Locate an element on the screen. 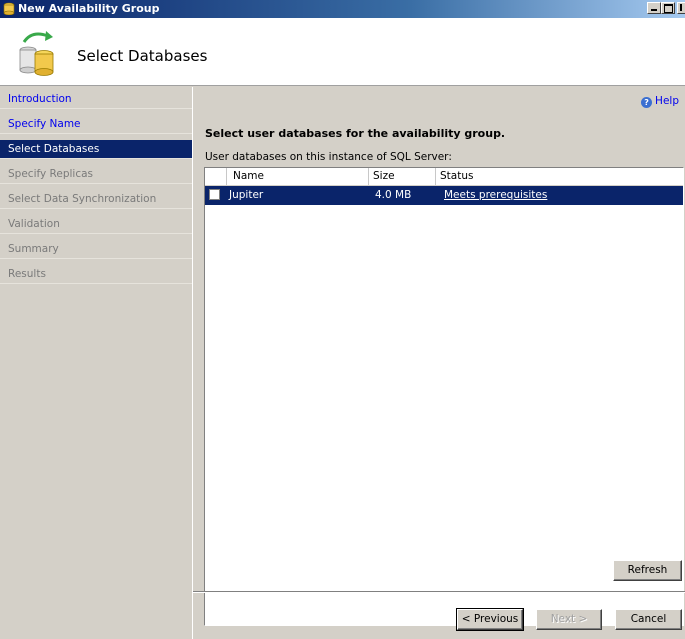  database-select-checkbox is located at coordinates (214, 194).